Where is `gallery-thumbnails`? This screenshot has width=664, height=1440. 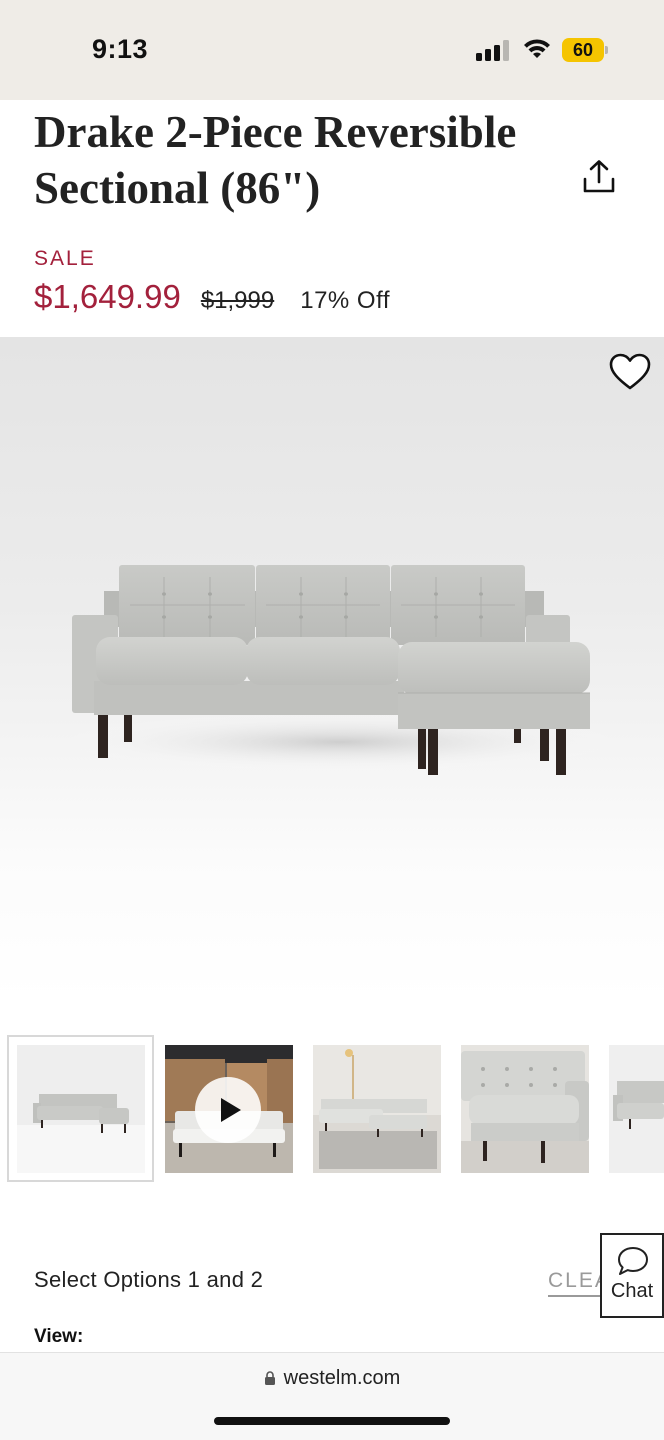
gallery-thumbnails is located at coordinates (332, 1110).